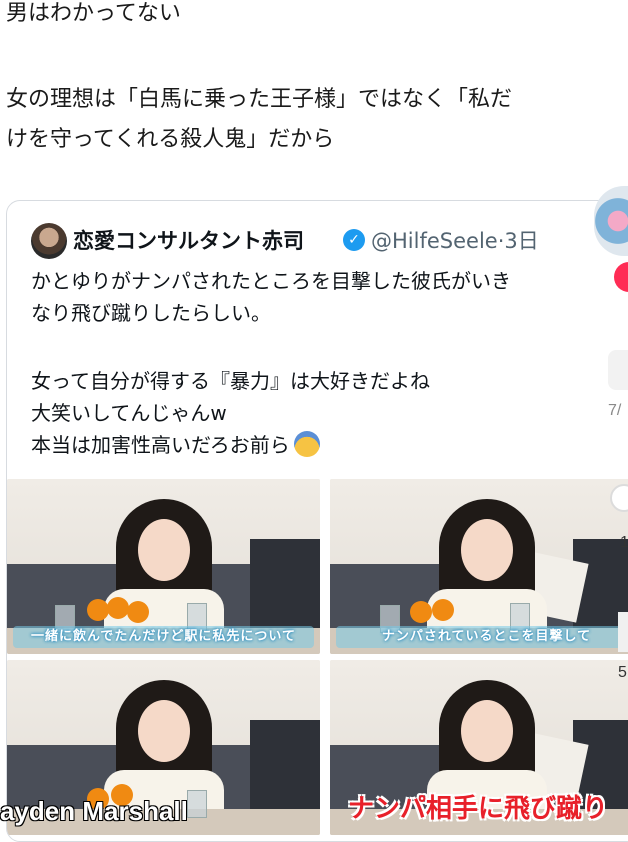 This screenshot has width=628, height=842. What do you see at coordinates (163, 566) in the screenshot?
I see `video-thumbnail: 一緒に飲んでたんだけど駅に私先について` at bounding box center [163, 566].